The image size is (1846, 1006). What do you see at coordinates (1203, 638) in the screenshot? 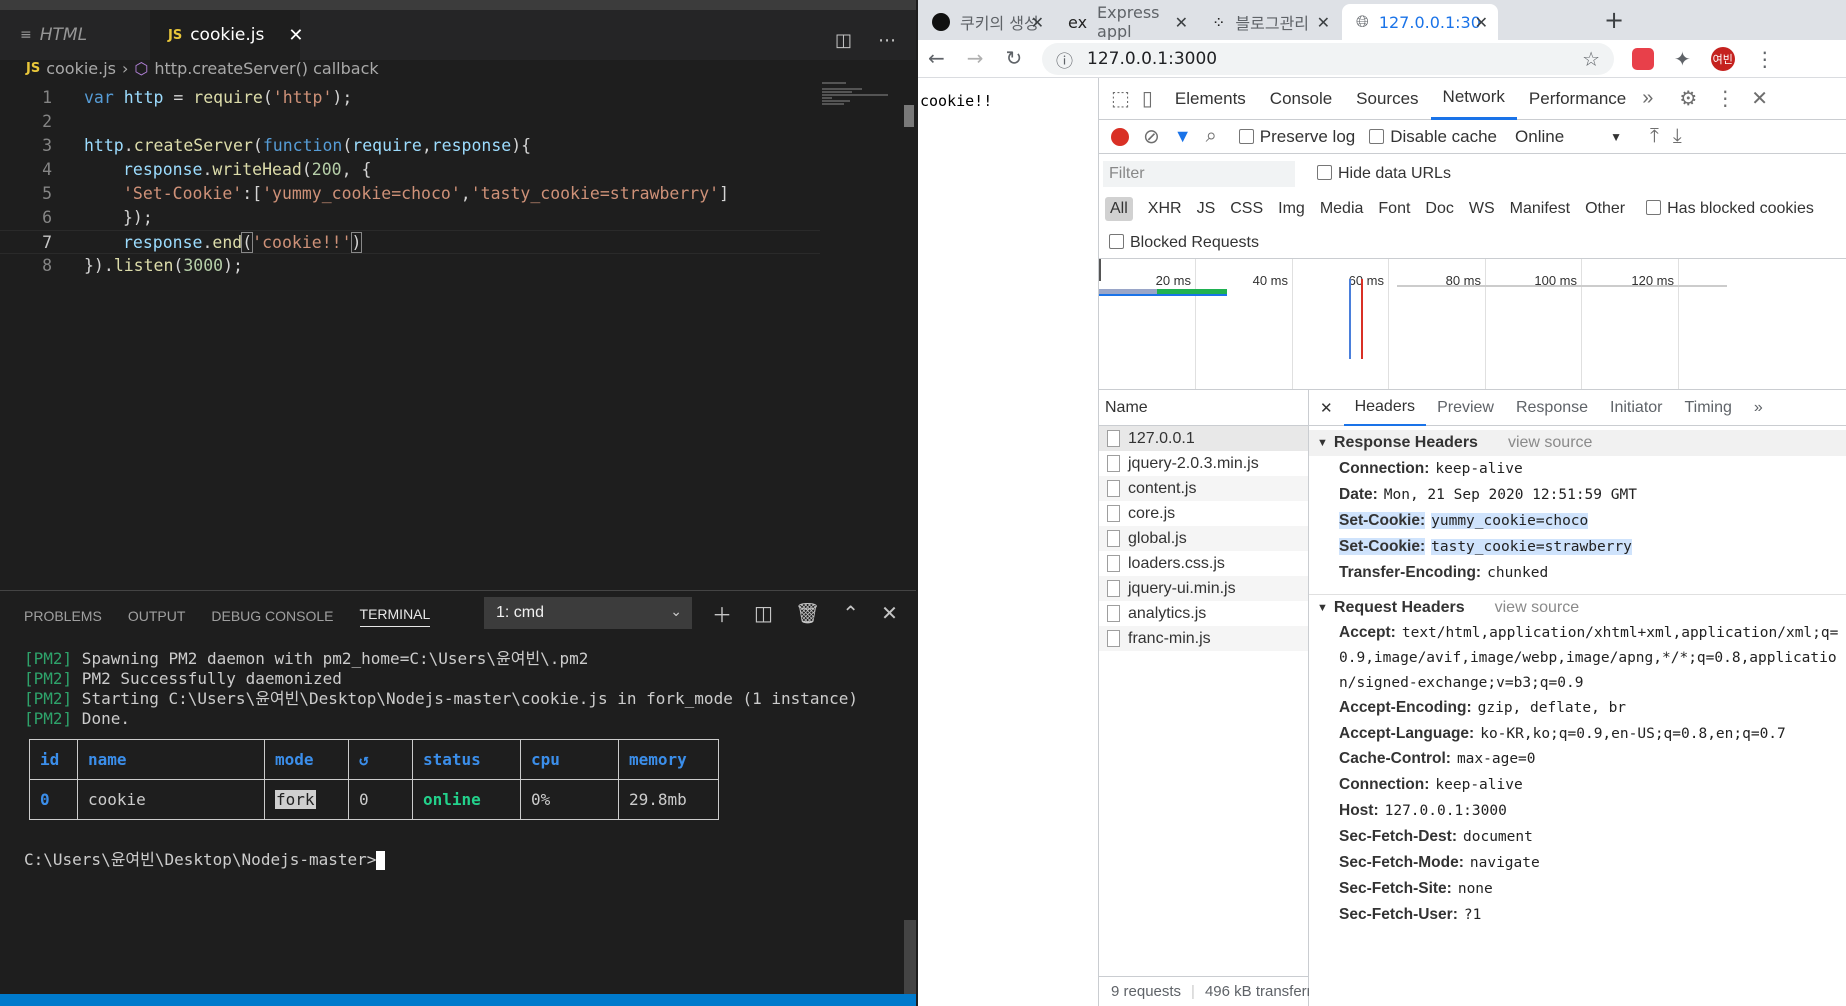
I see `request-row: franc-min.js` at bounding box center [1203, 638].